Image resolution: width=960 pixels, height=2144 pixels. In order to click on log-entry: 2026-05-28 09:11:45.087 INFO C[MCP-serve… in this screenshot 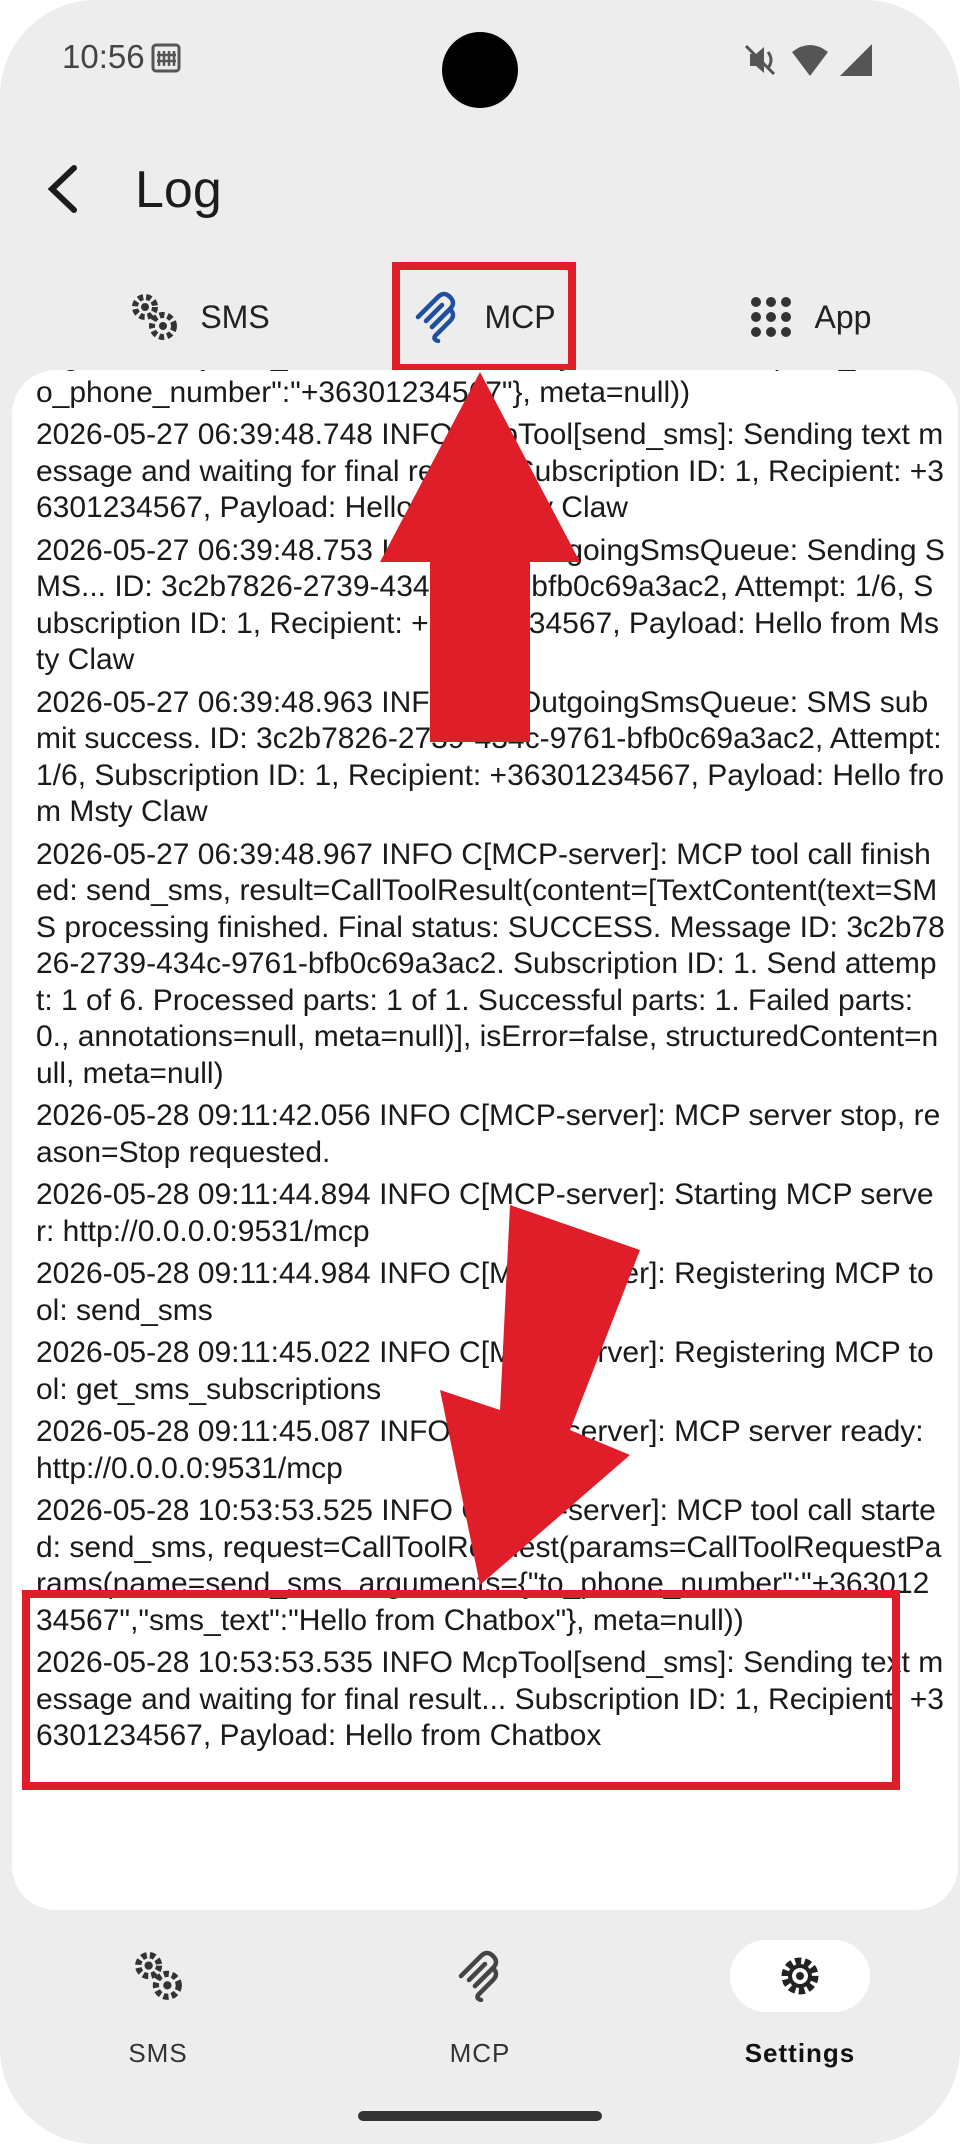, I will do `click(484, 1450)`.